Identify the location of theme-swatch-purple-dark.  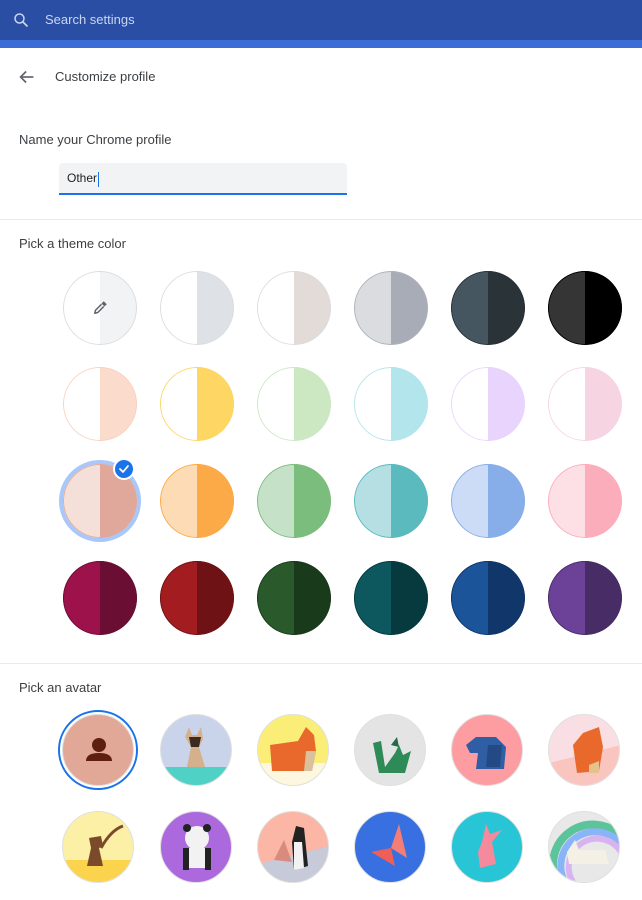
(585, 598).